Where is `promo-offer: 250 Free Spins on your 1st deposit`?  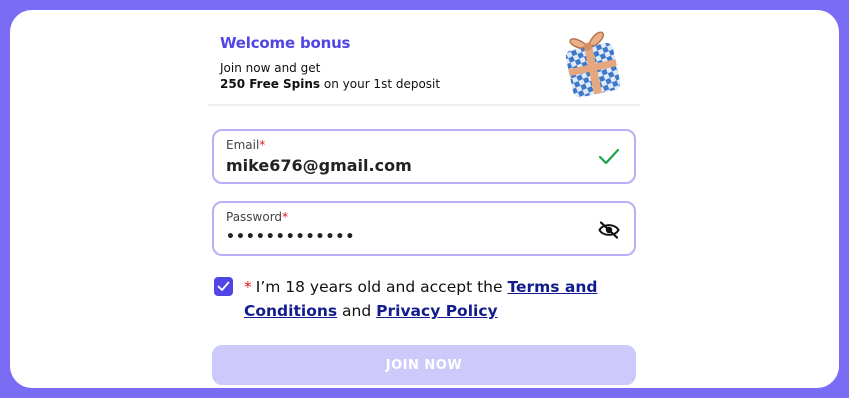 promo-offer: 250 Free Spins on your 1st deposit is located at coordinates (330, 84).